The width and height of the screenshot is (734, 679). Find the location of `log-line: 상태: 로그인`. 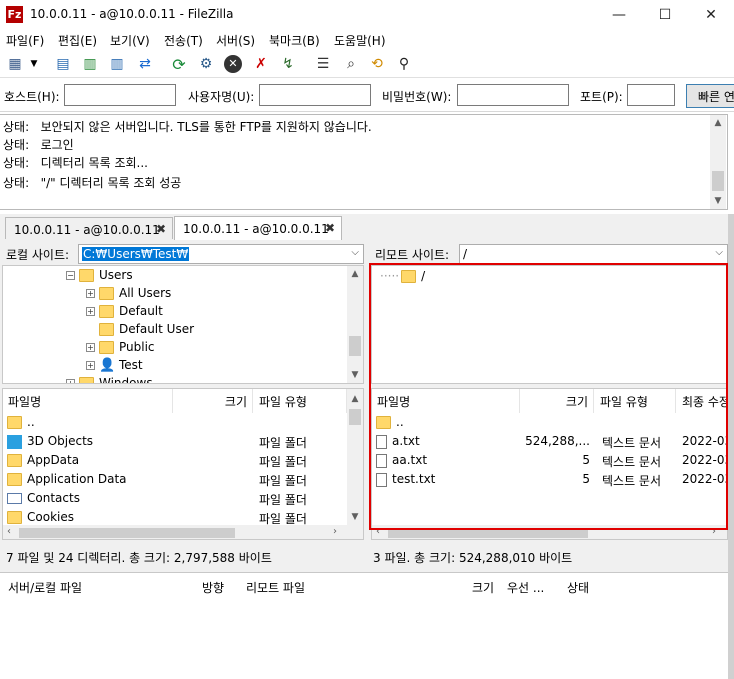

log-line: 상태: 로그인 is located at coordinates (38, 145).